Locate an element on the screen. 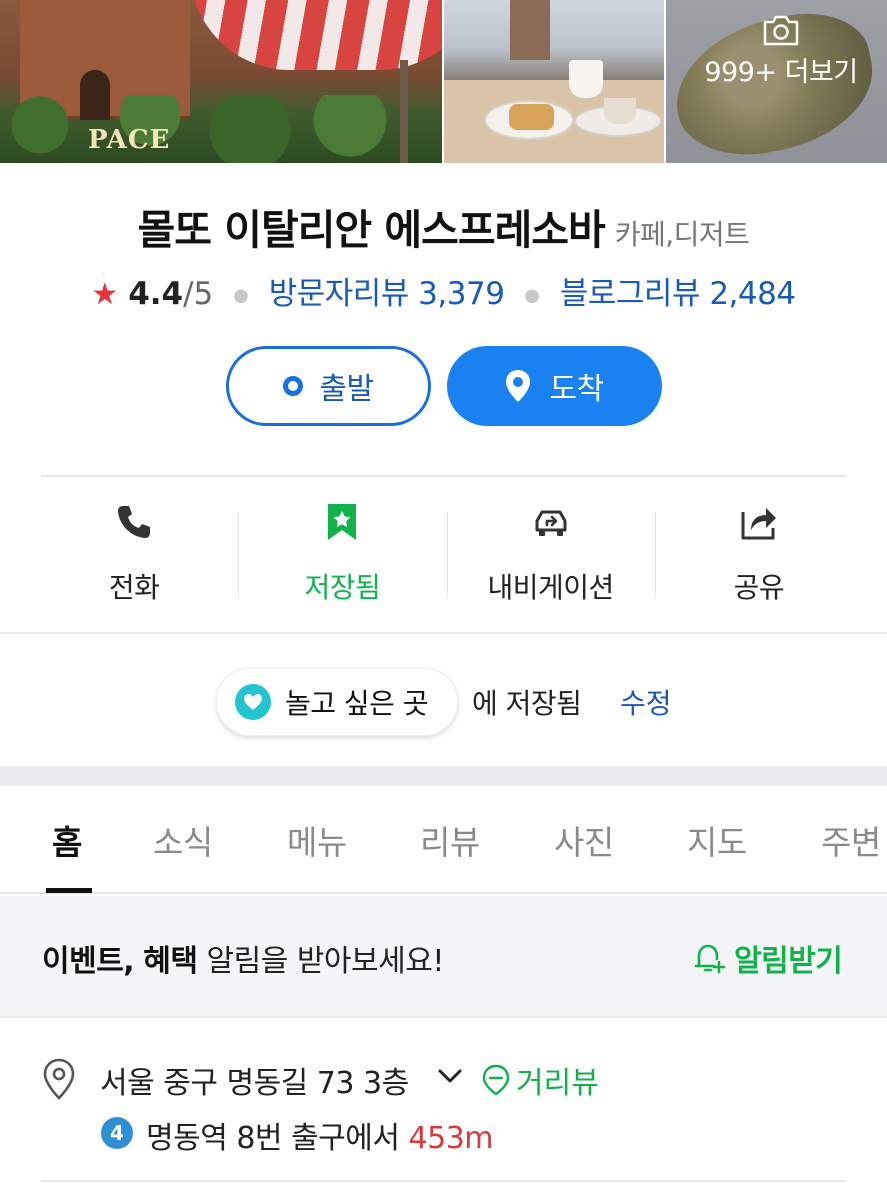 This screenshot has height=1183, width=887. station-exit: 명동역 8번 출구에서 is located at coordinates (273, 1138).